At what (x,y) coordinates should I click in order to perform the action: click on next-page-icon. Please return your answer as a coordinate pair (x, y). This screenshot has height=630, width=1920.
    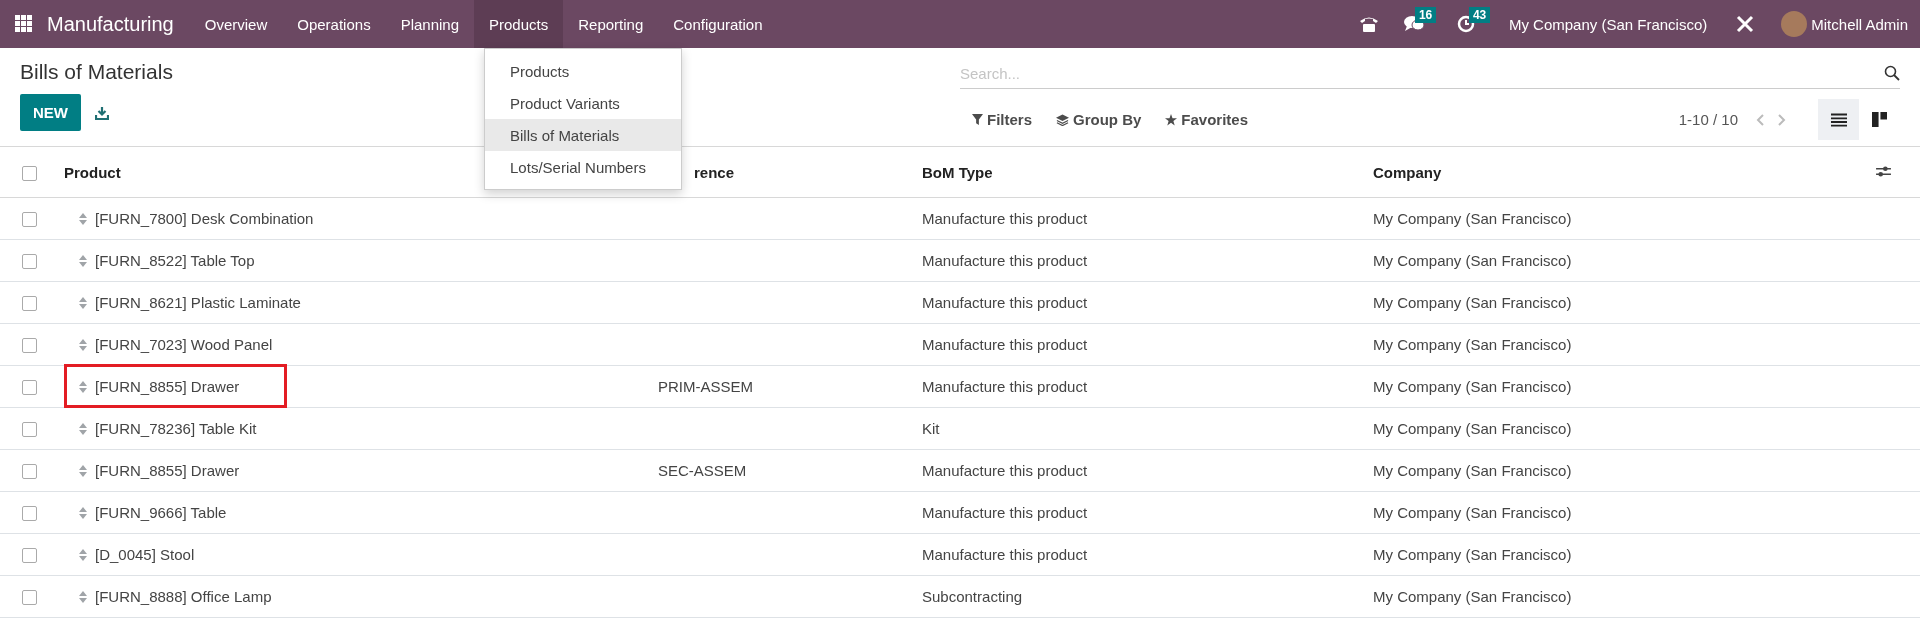
    Looking at the image, I should click on (1782, 119).